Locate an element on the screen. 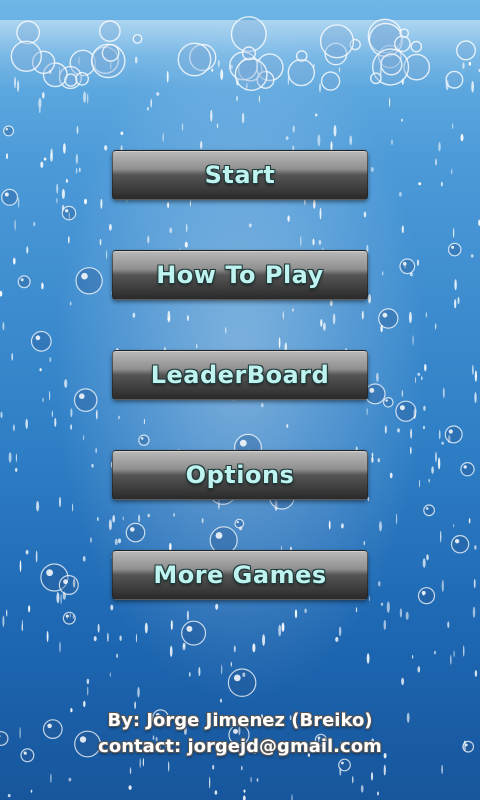  more-games-button: More Games is located at coordinates (240, 575).